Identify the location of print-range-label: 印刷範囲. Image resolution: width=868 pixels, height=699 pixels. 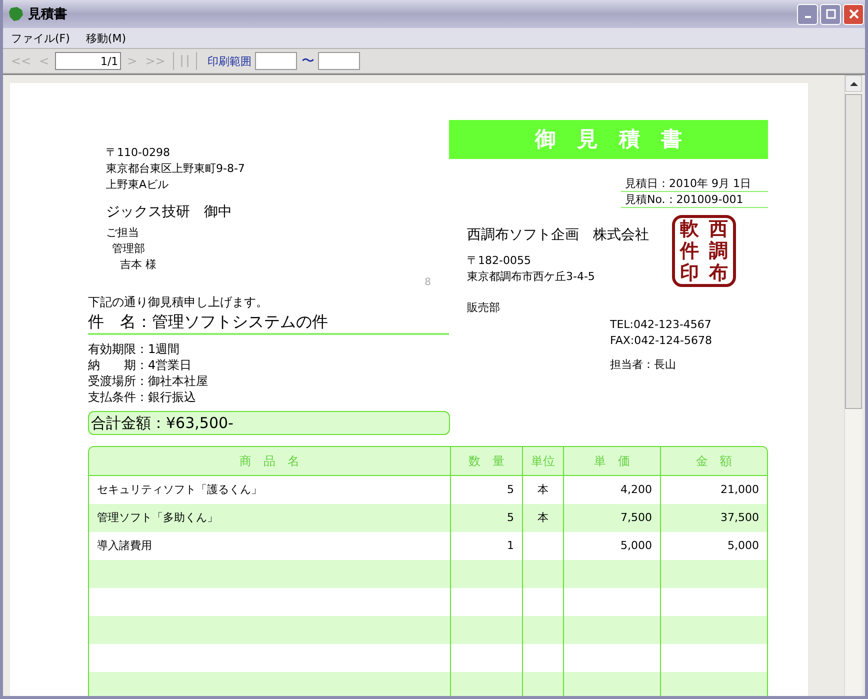
(229, 61).